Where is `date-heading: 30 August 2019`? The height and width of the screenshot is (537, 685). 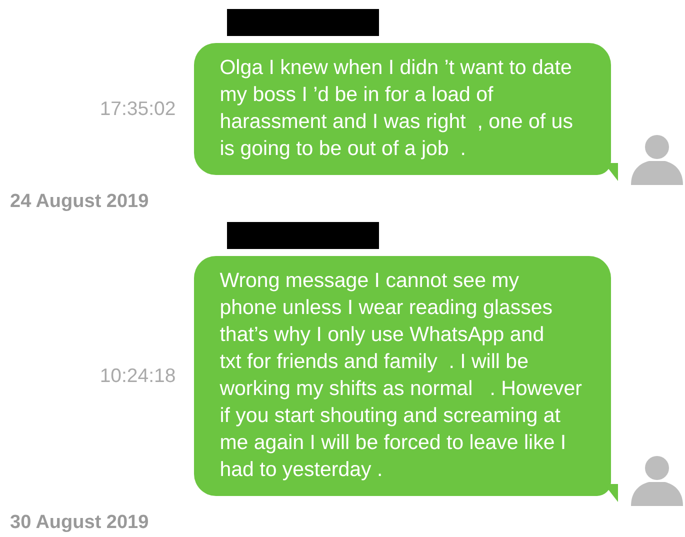 date-heading: 30 August 2019 is located at coordinates (80, 523).